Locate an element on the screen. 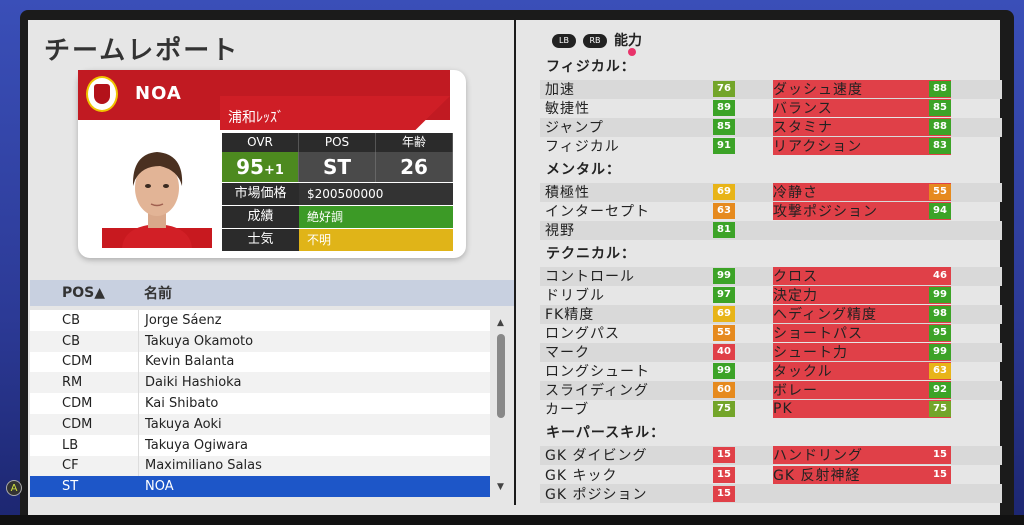 Image resolution: width=1024 pixels, height=525 pixels. list-item: CDM Takuya Aoki is located at coordinates (260, 424).